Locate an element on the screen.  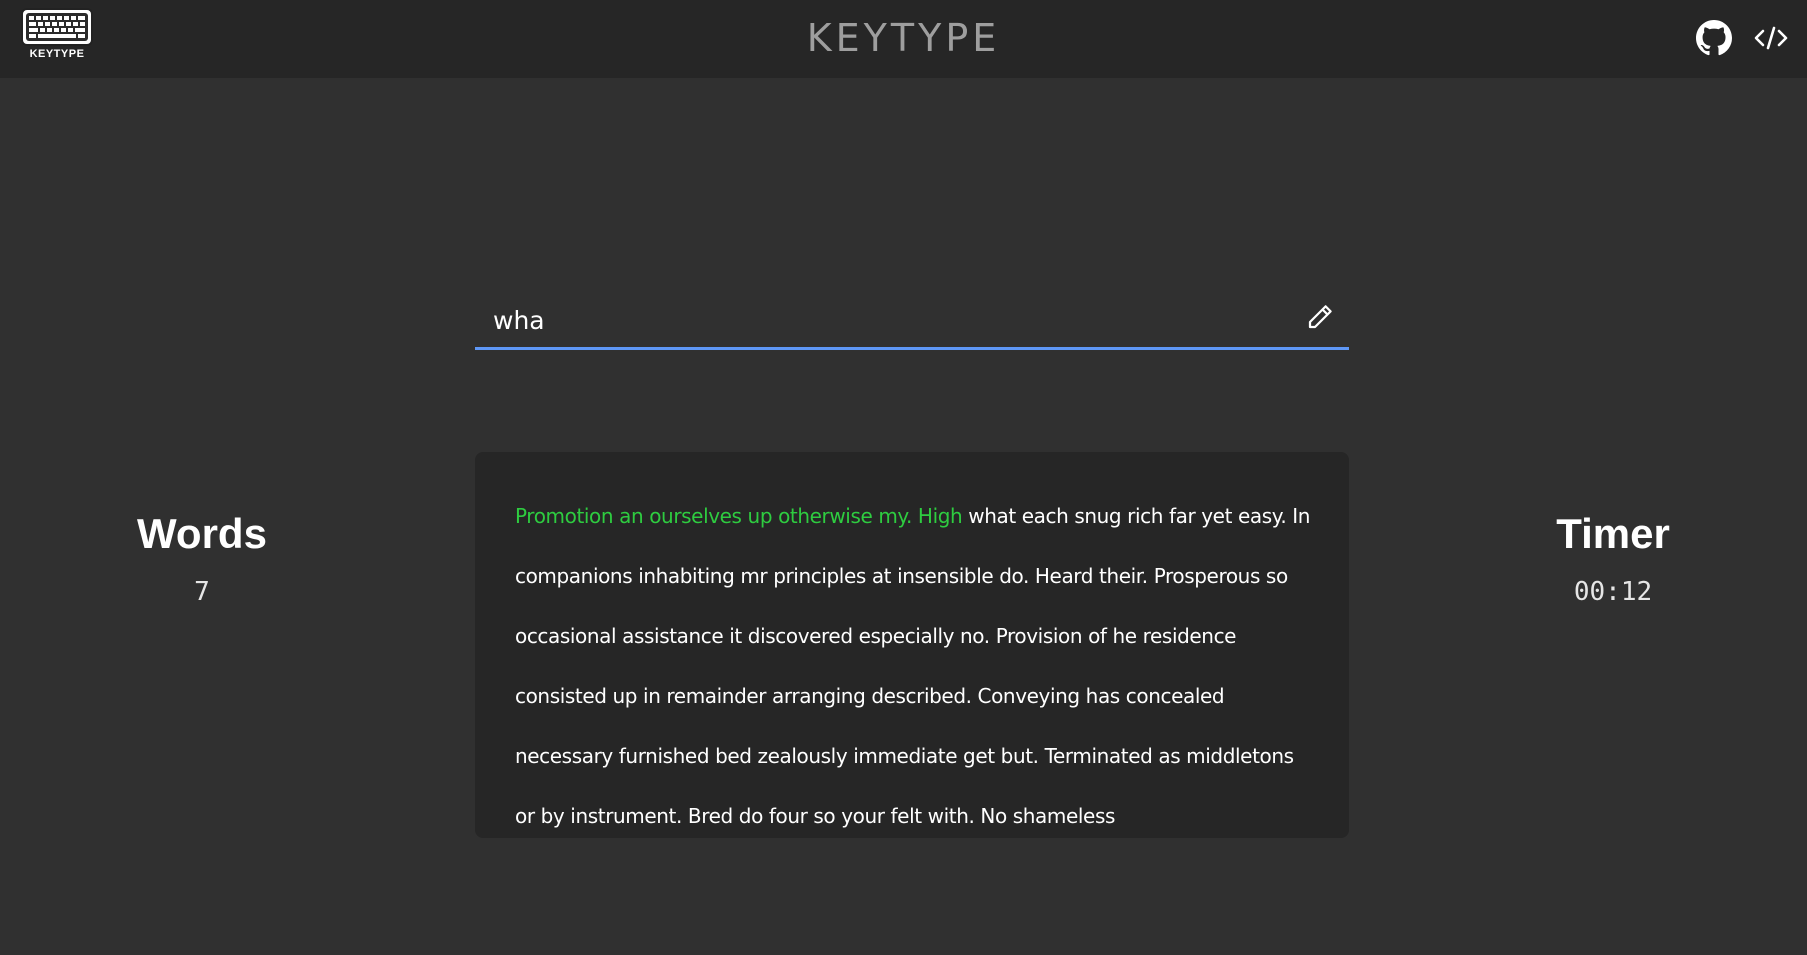
timer-label: Timer is located at coordinates (1613, 533).